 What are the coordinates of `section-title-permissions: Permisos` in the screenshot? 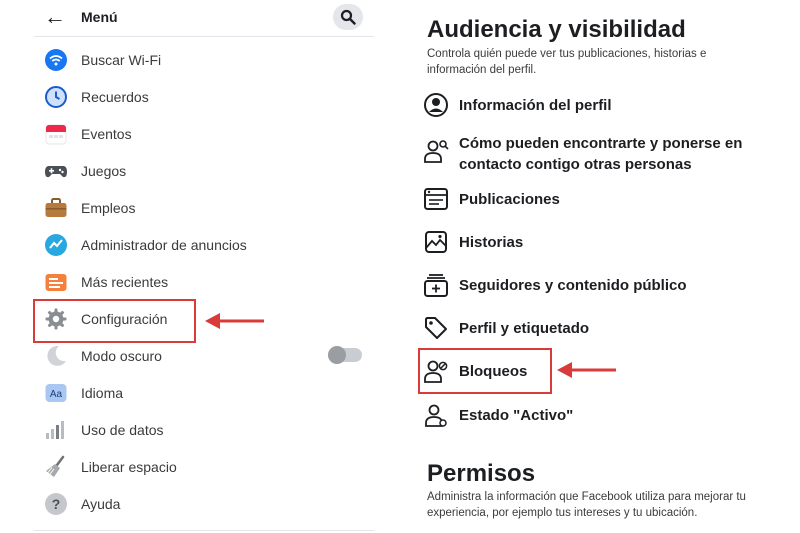 It's located at (481, 473).